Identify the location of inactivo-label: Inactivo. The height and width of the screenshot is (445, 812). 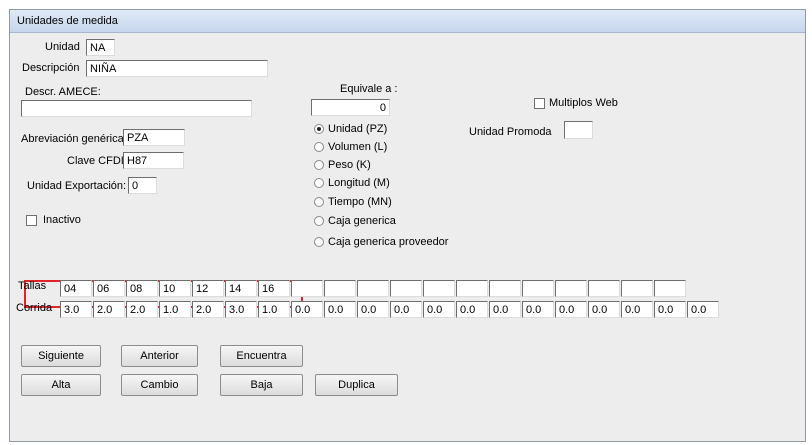
(62, 220).